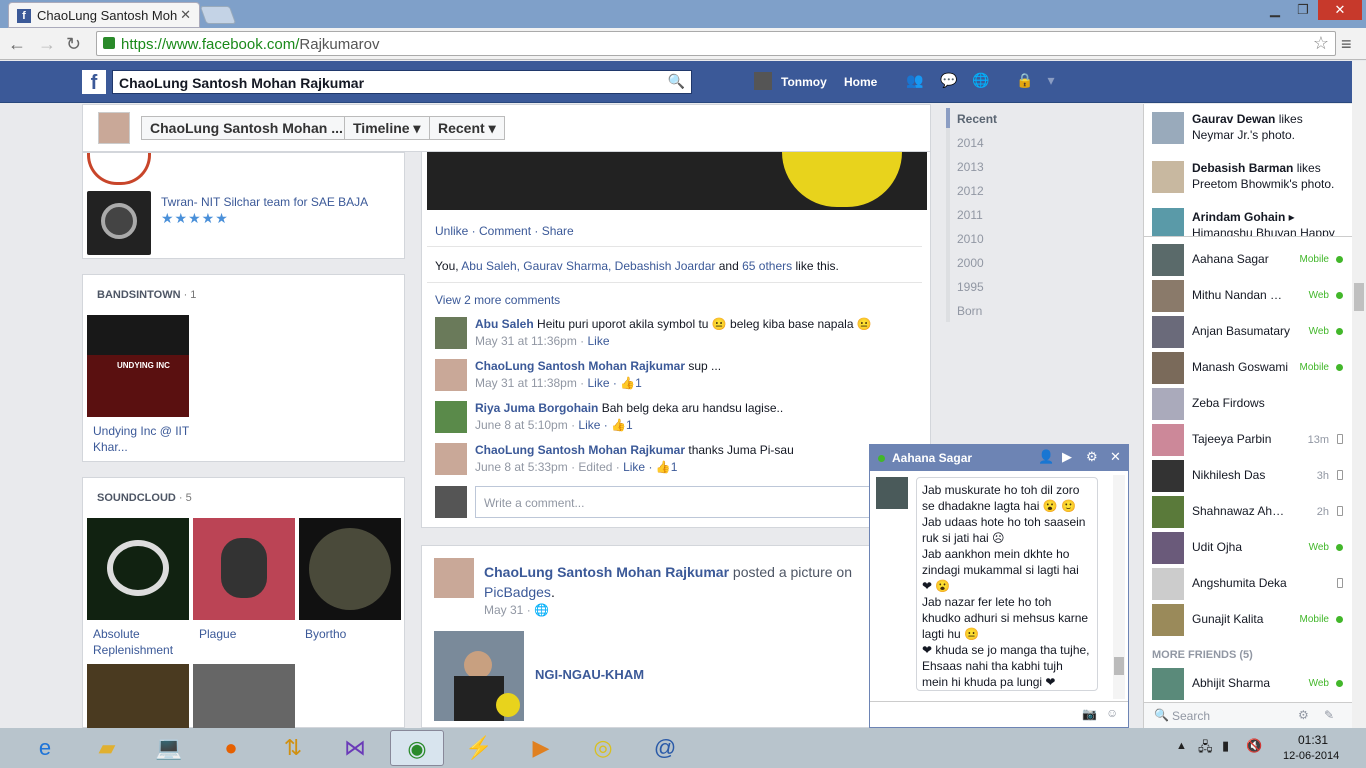 The height and width of the screenshot is (768, 1366). I want to click on chat-partner-avatar, so click(892, 493).